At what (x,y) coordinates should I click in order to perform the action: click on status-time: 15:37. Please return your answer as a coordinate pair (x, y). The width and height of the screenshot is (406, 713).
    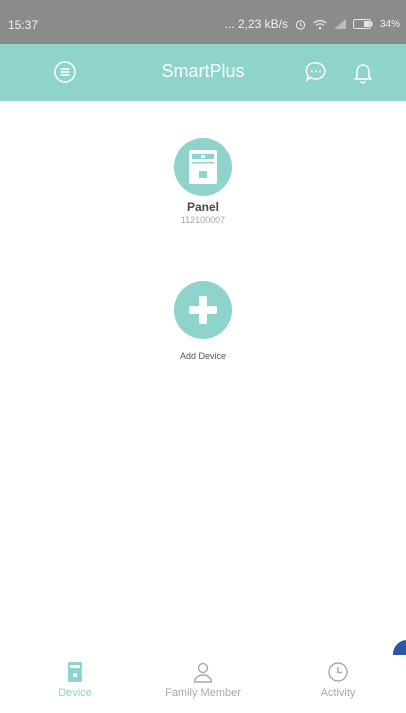
    Looking at the image, I should click on (23, 25).